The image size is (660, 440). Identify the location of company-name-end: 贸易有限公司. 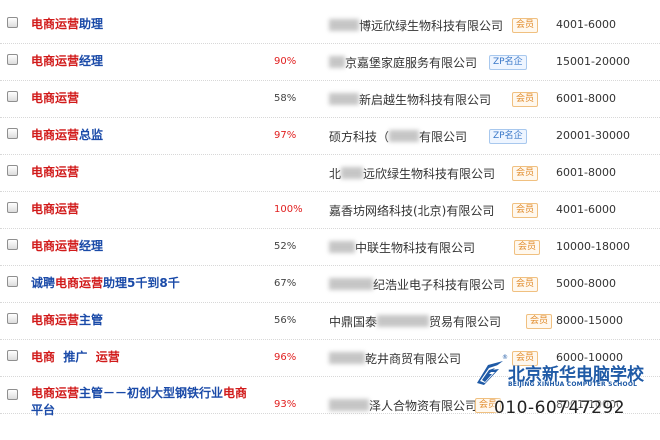
(465, 322).